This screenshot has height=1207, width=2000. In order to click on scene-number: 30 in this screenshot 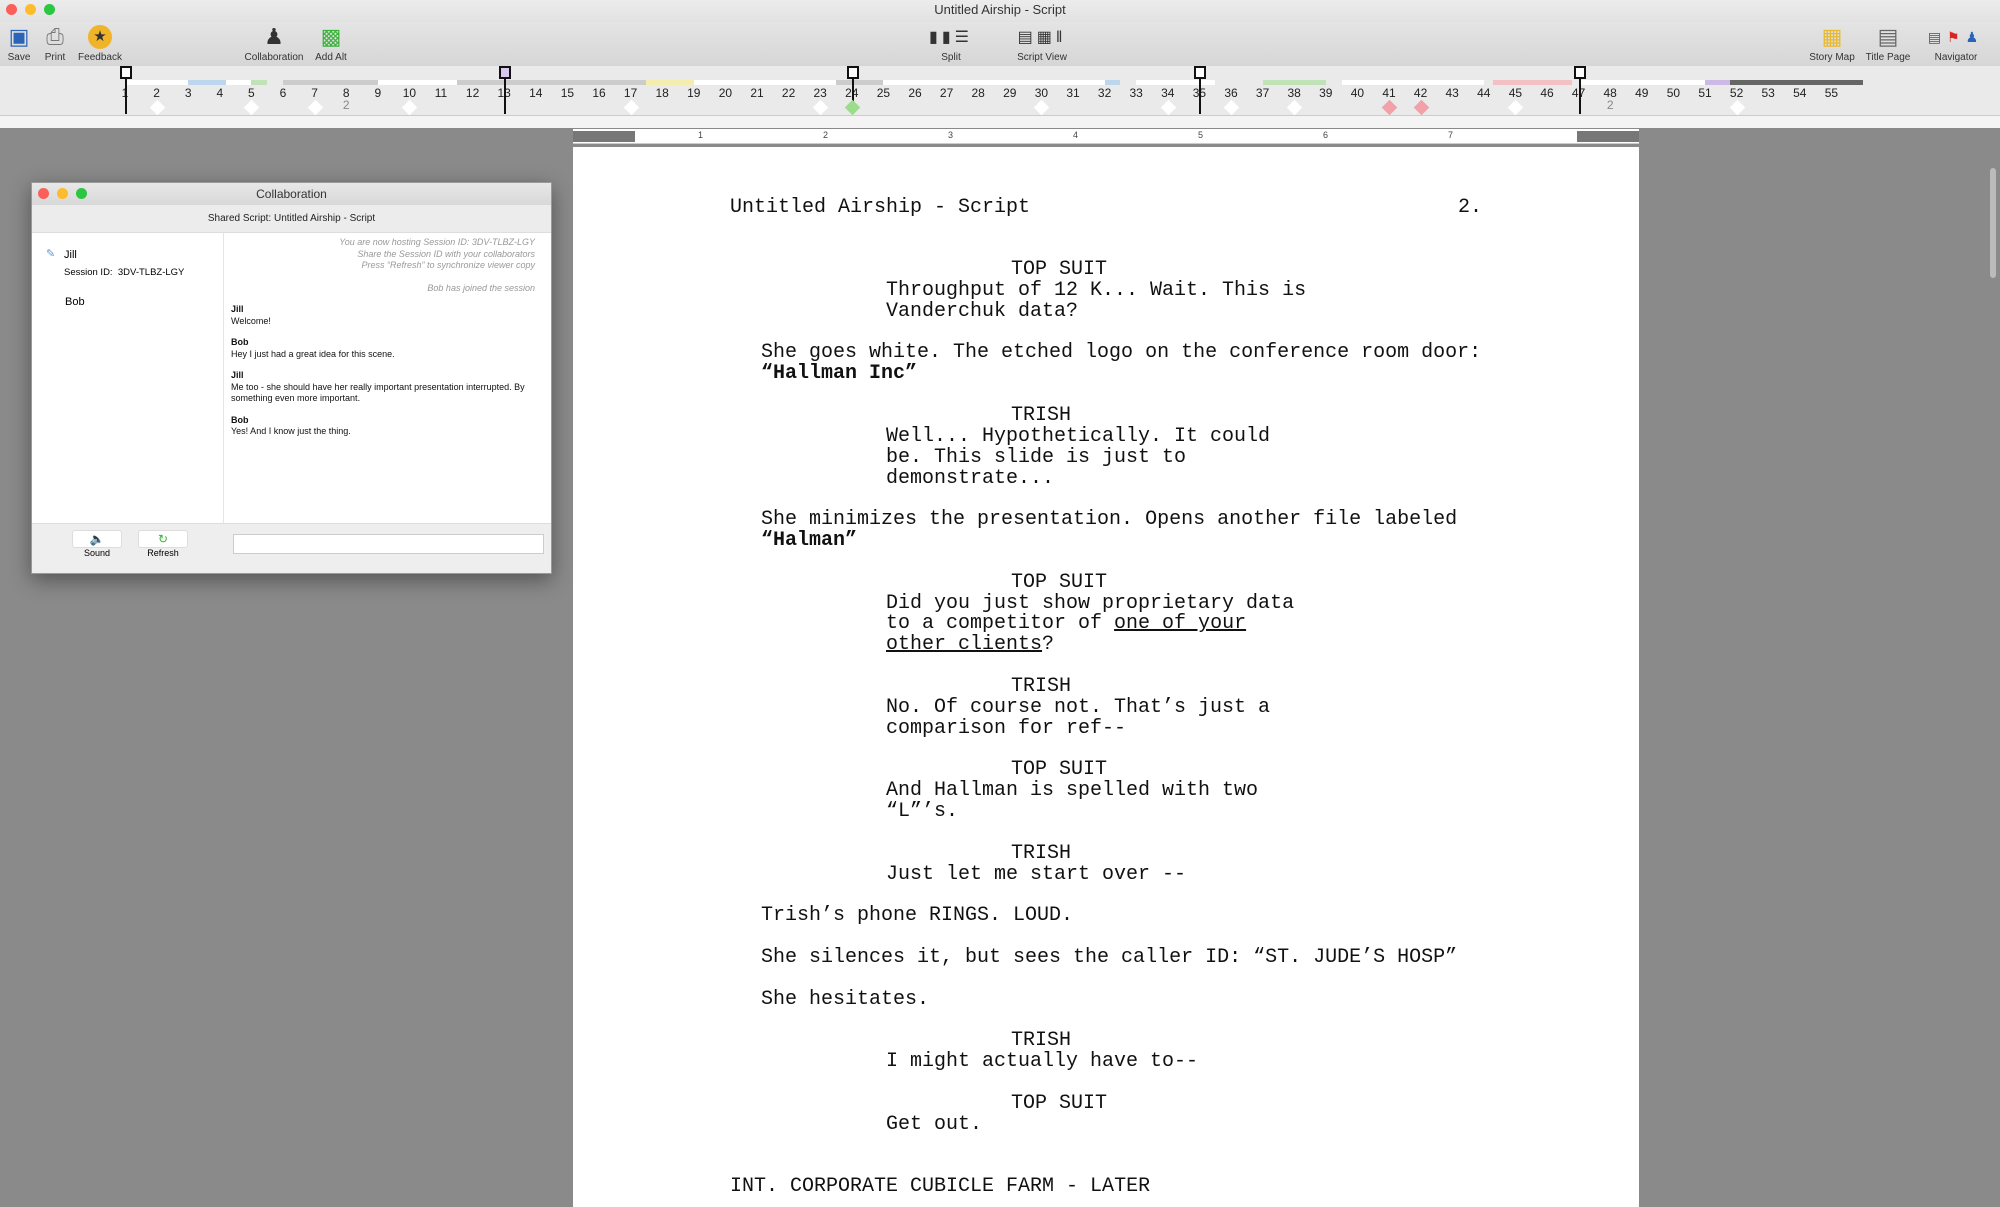, I will do `click(1041, 93)`.